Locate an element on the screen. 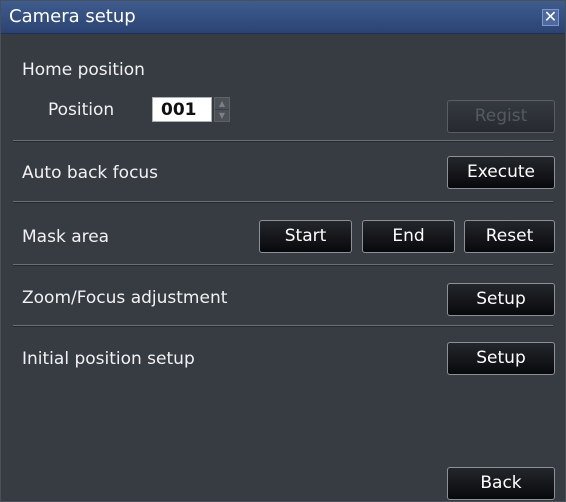 The height and width of the screenshot is (502, 566). initial-position-label: Initial position setup is located at coordinates (108, 359).